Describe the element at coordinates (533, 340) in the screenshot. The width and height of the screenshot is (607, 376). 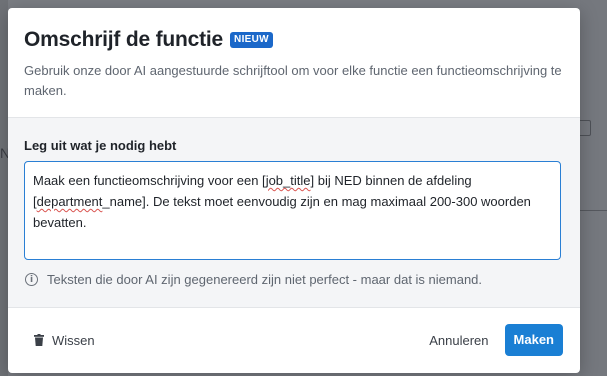
I see `make-button: Maken` at that location.